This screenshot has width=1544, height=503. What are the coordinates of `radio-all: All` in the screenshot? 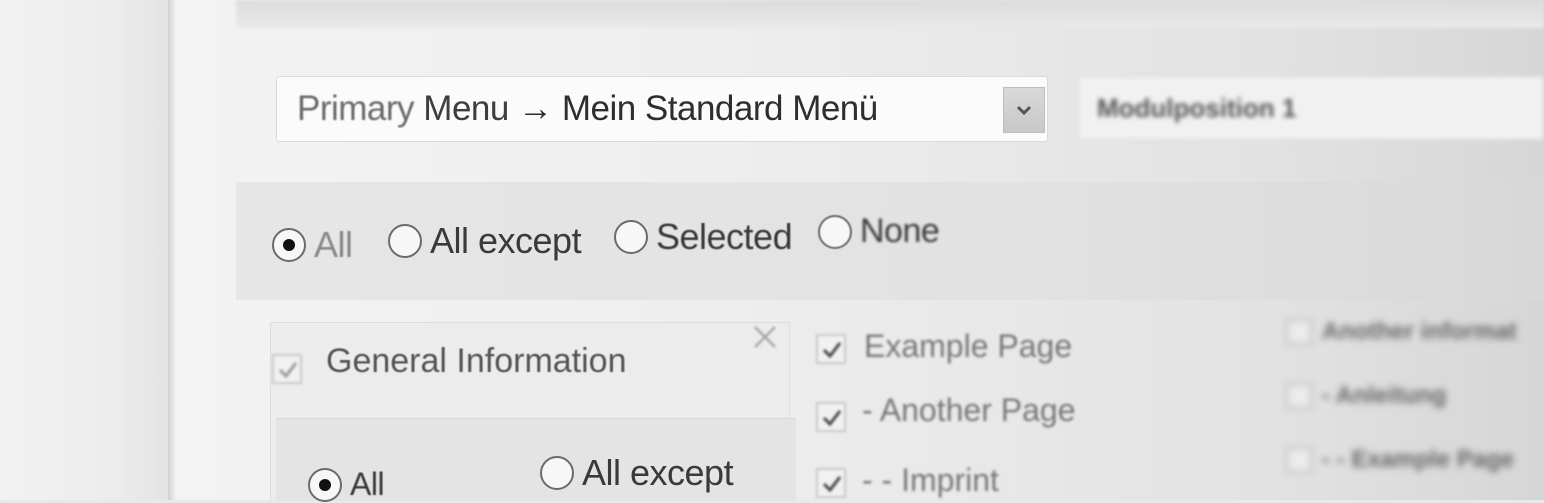 It's located at (312, 245).